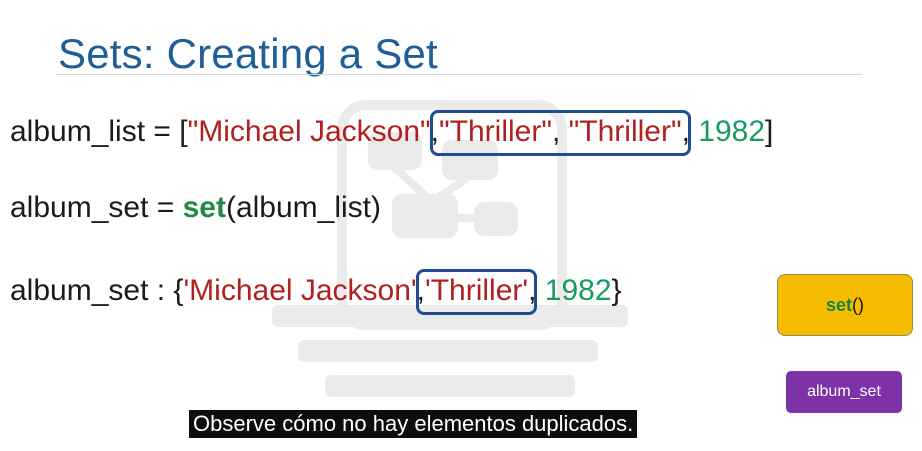 The image size is (922, 451). Describe the element at coordinates (99, 131) in the screenshot. I see `album-list-prefix: album_list = [` at that location.